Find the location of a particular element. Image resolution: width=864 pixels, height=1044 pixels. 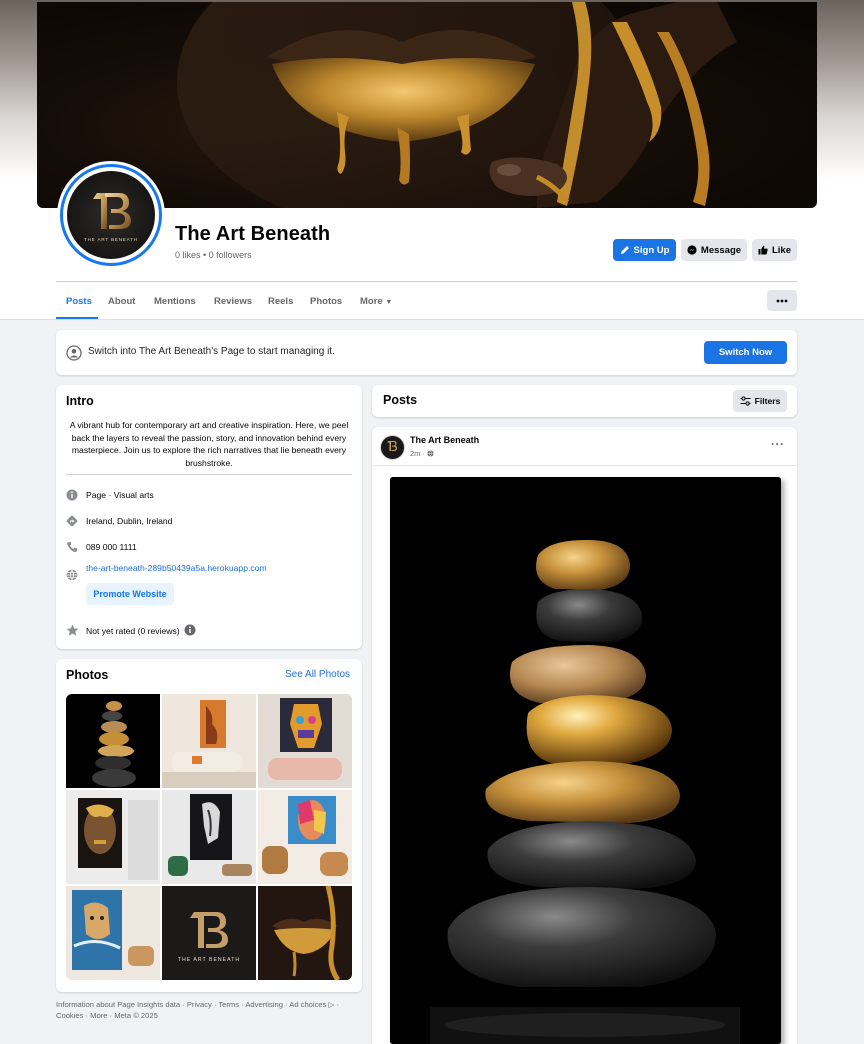

star-icon is located at coordinates (72, 630).